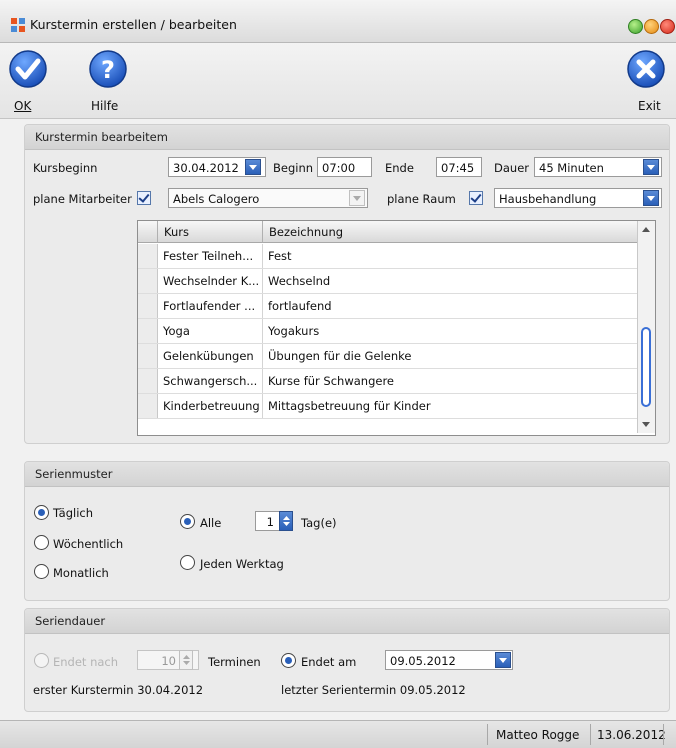 The height and width of the screenshot is (748, 676). Describe the element at coordinates (450, 232) in the screenshot. I see `column-header-bezeichnung: Bezeichnung` at that location.